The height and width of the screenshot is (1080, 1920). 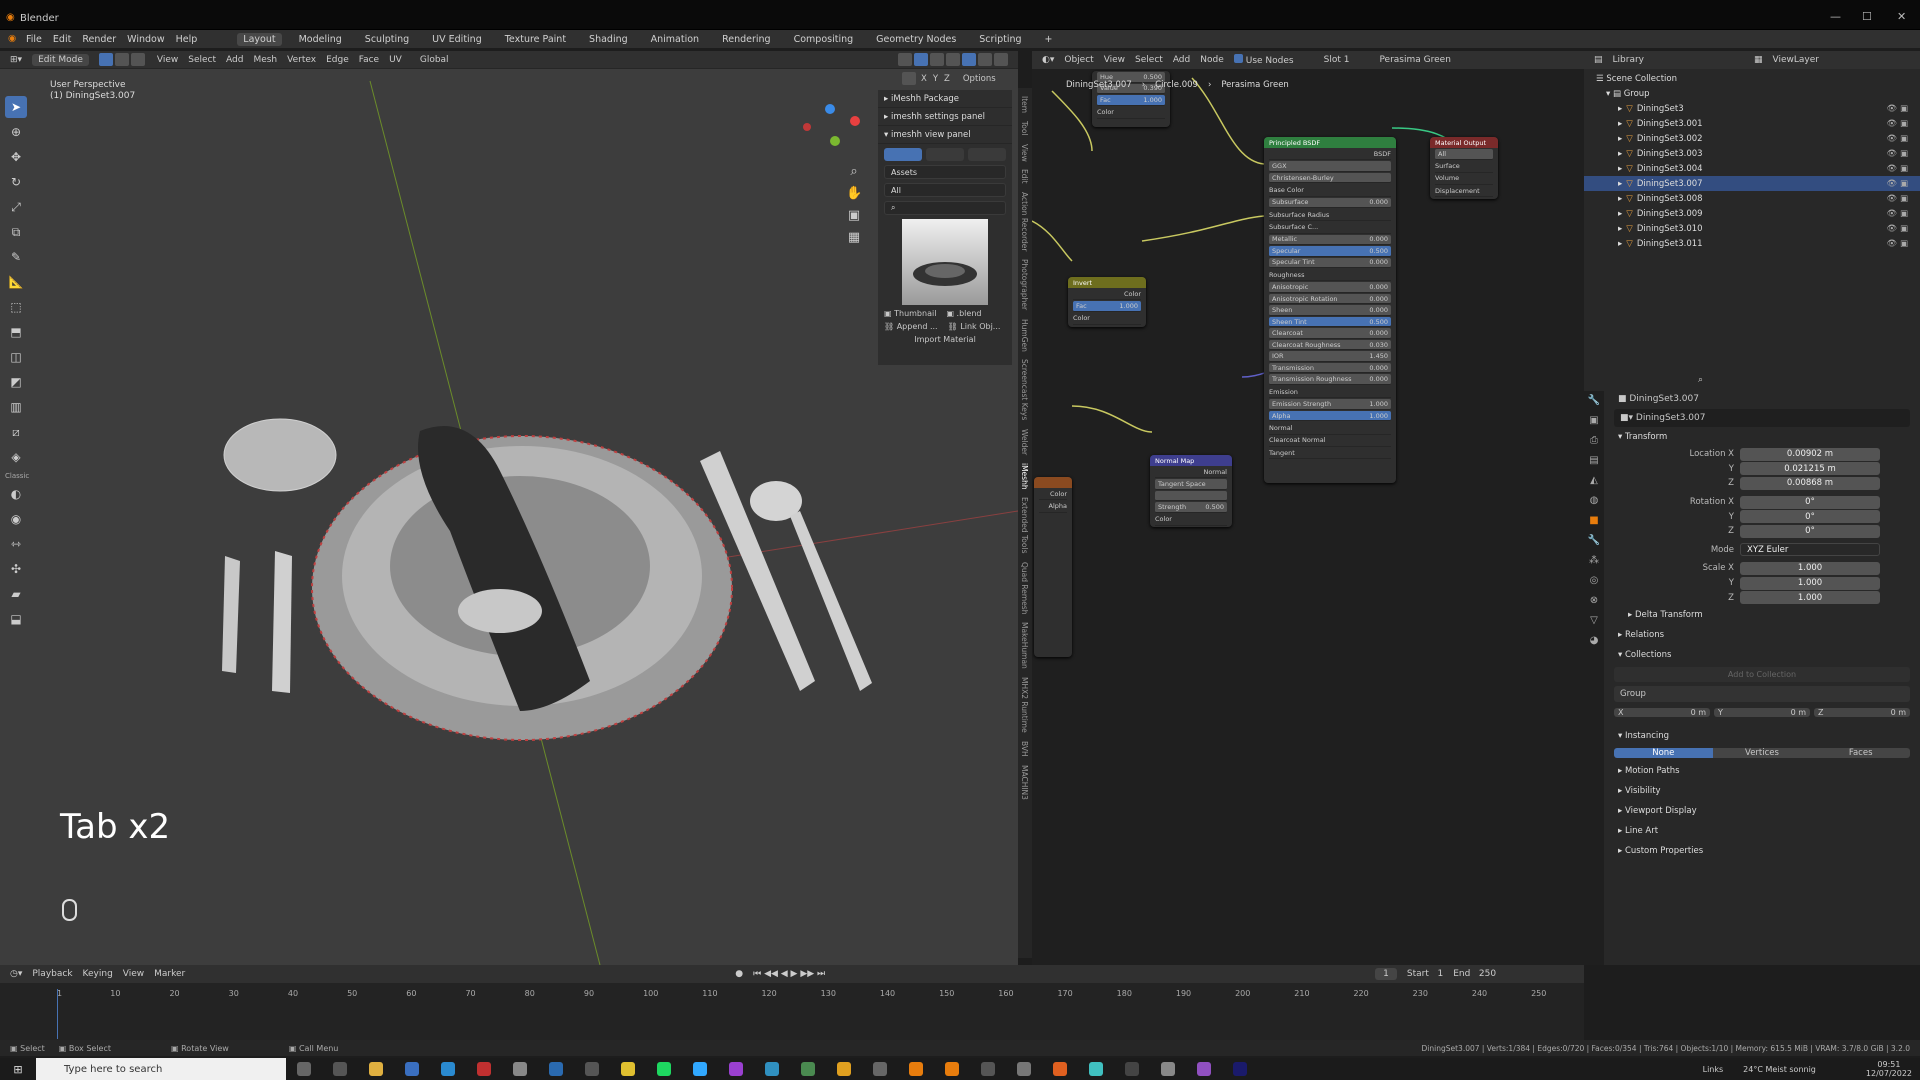 What do you see at coordinates (1810, 454) in the screenshot?
I see `location-x-field: 0.00902 m` at bounding box center [1810, 454].